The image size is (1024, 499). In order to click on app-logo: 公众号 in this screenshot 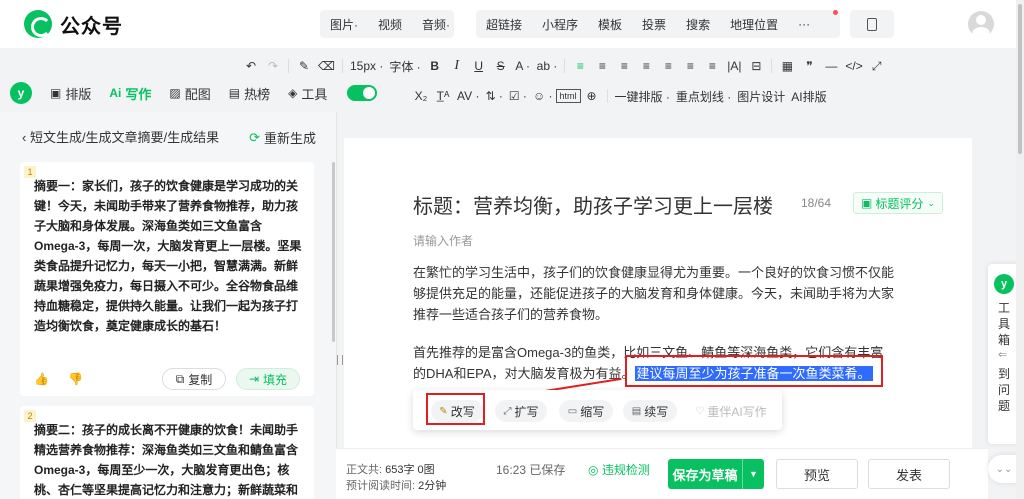, I will do `click(73, 24)`.